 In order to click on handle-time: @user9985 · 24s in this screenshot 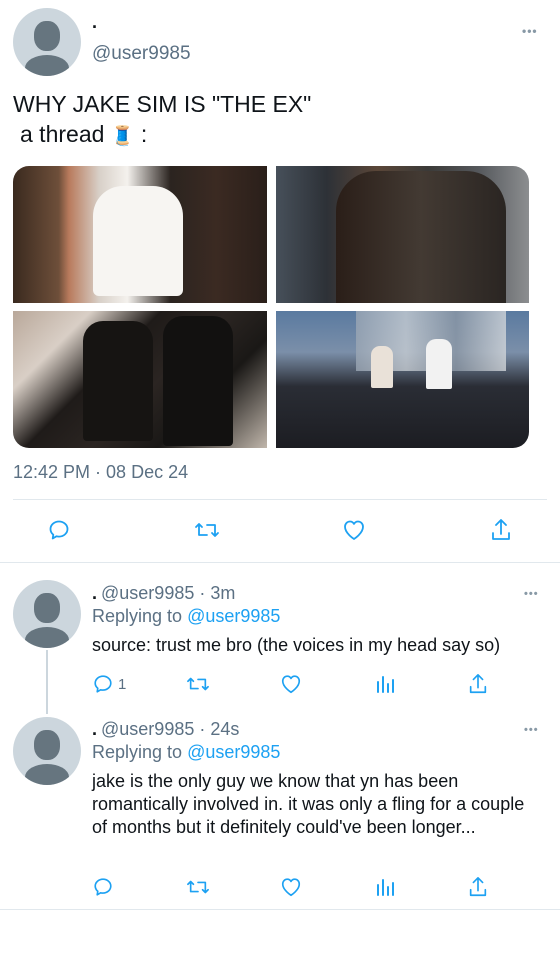, I will do `click(170, 729)`.